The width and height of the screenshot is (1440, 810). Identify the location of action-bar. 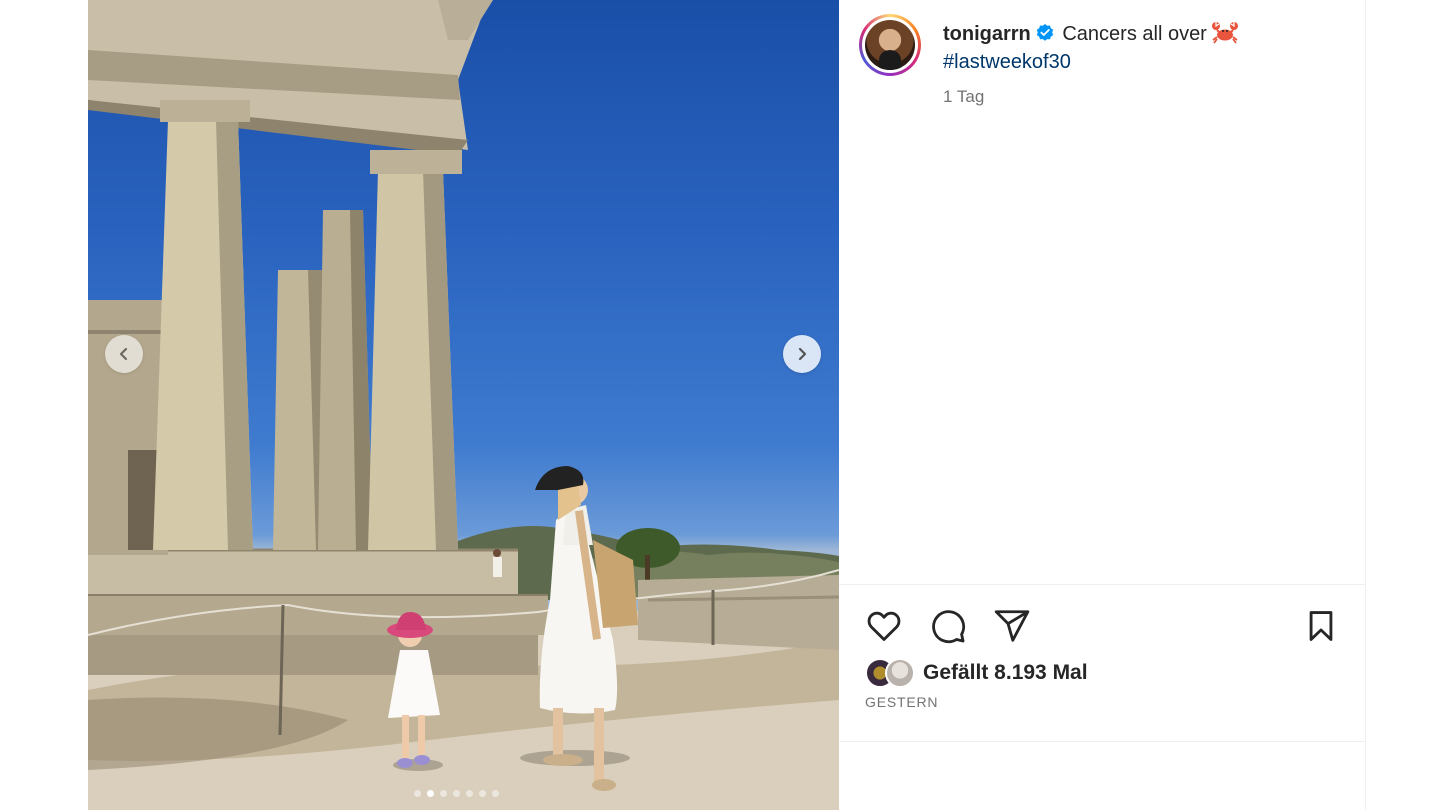
(948, 626).